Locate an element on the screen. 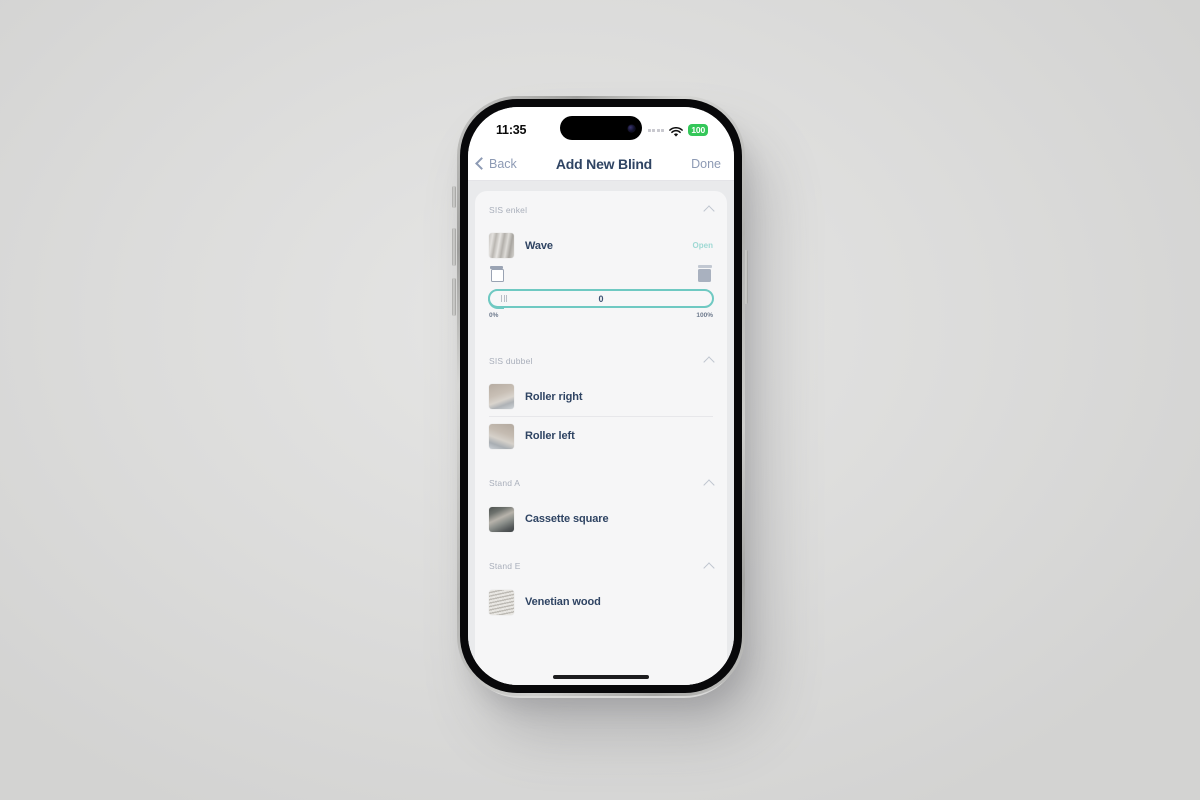  cellular-dots-icon is located at coordinates (656, 130).